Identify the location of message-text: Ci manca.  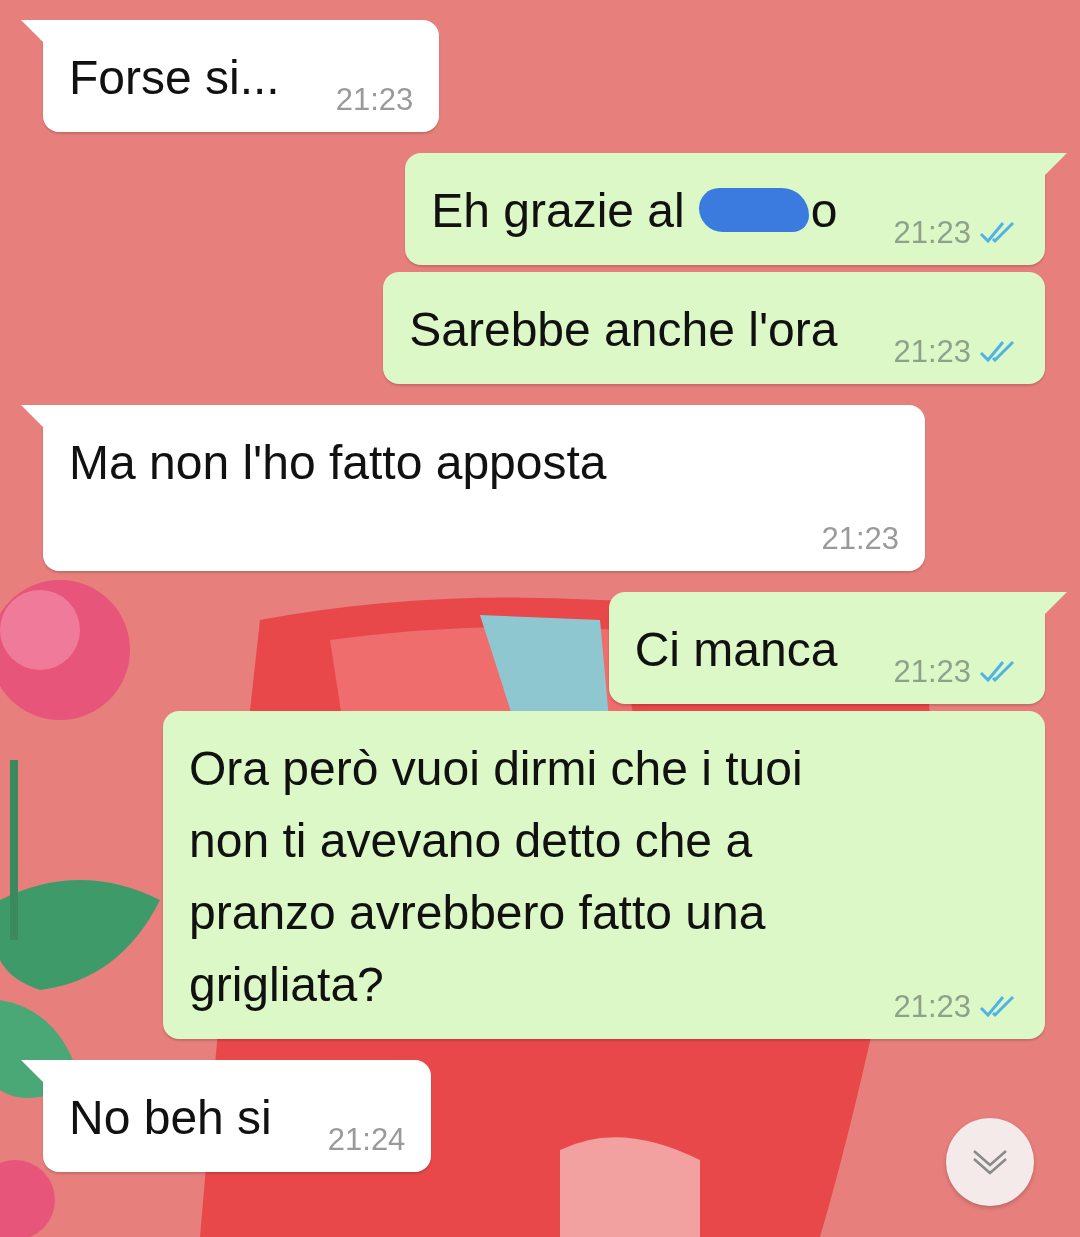
(736, 649).